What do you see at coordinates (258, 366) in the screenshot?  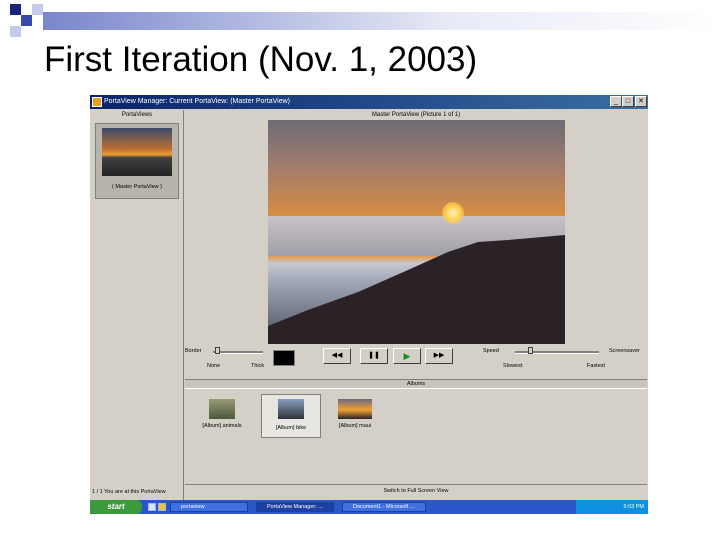 I see `border-max-label: Thick` at bounding box center [258, 366].